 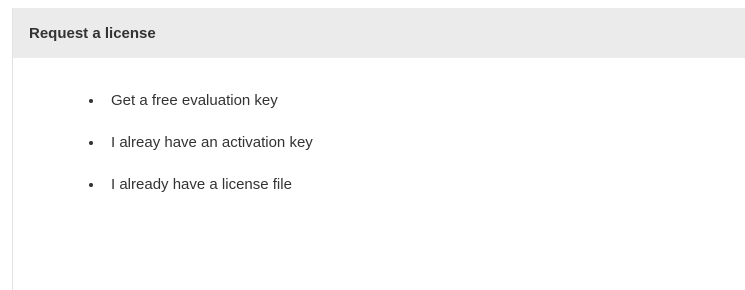 What do you see at coordinates (194, 100) in the screenshot?
I see `evaluation-key-link: Get a free evaluation key` at bounding box center [194, 100].